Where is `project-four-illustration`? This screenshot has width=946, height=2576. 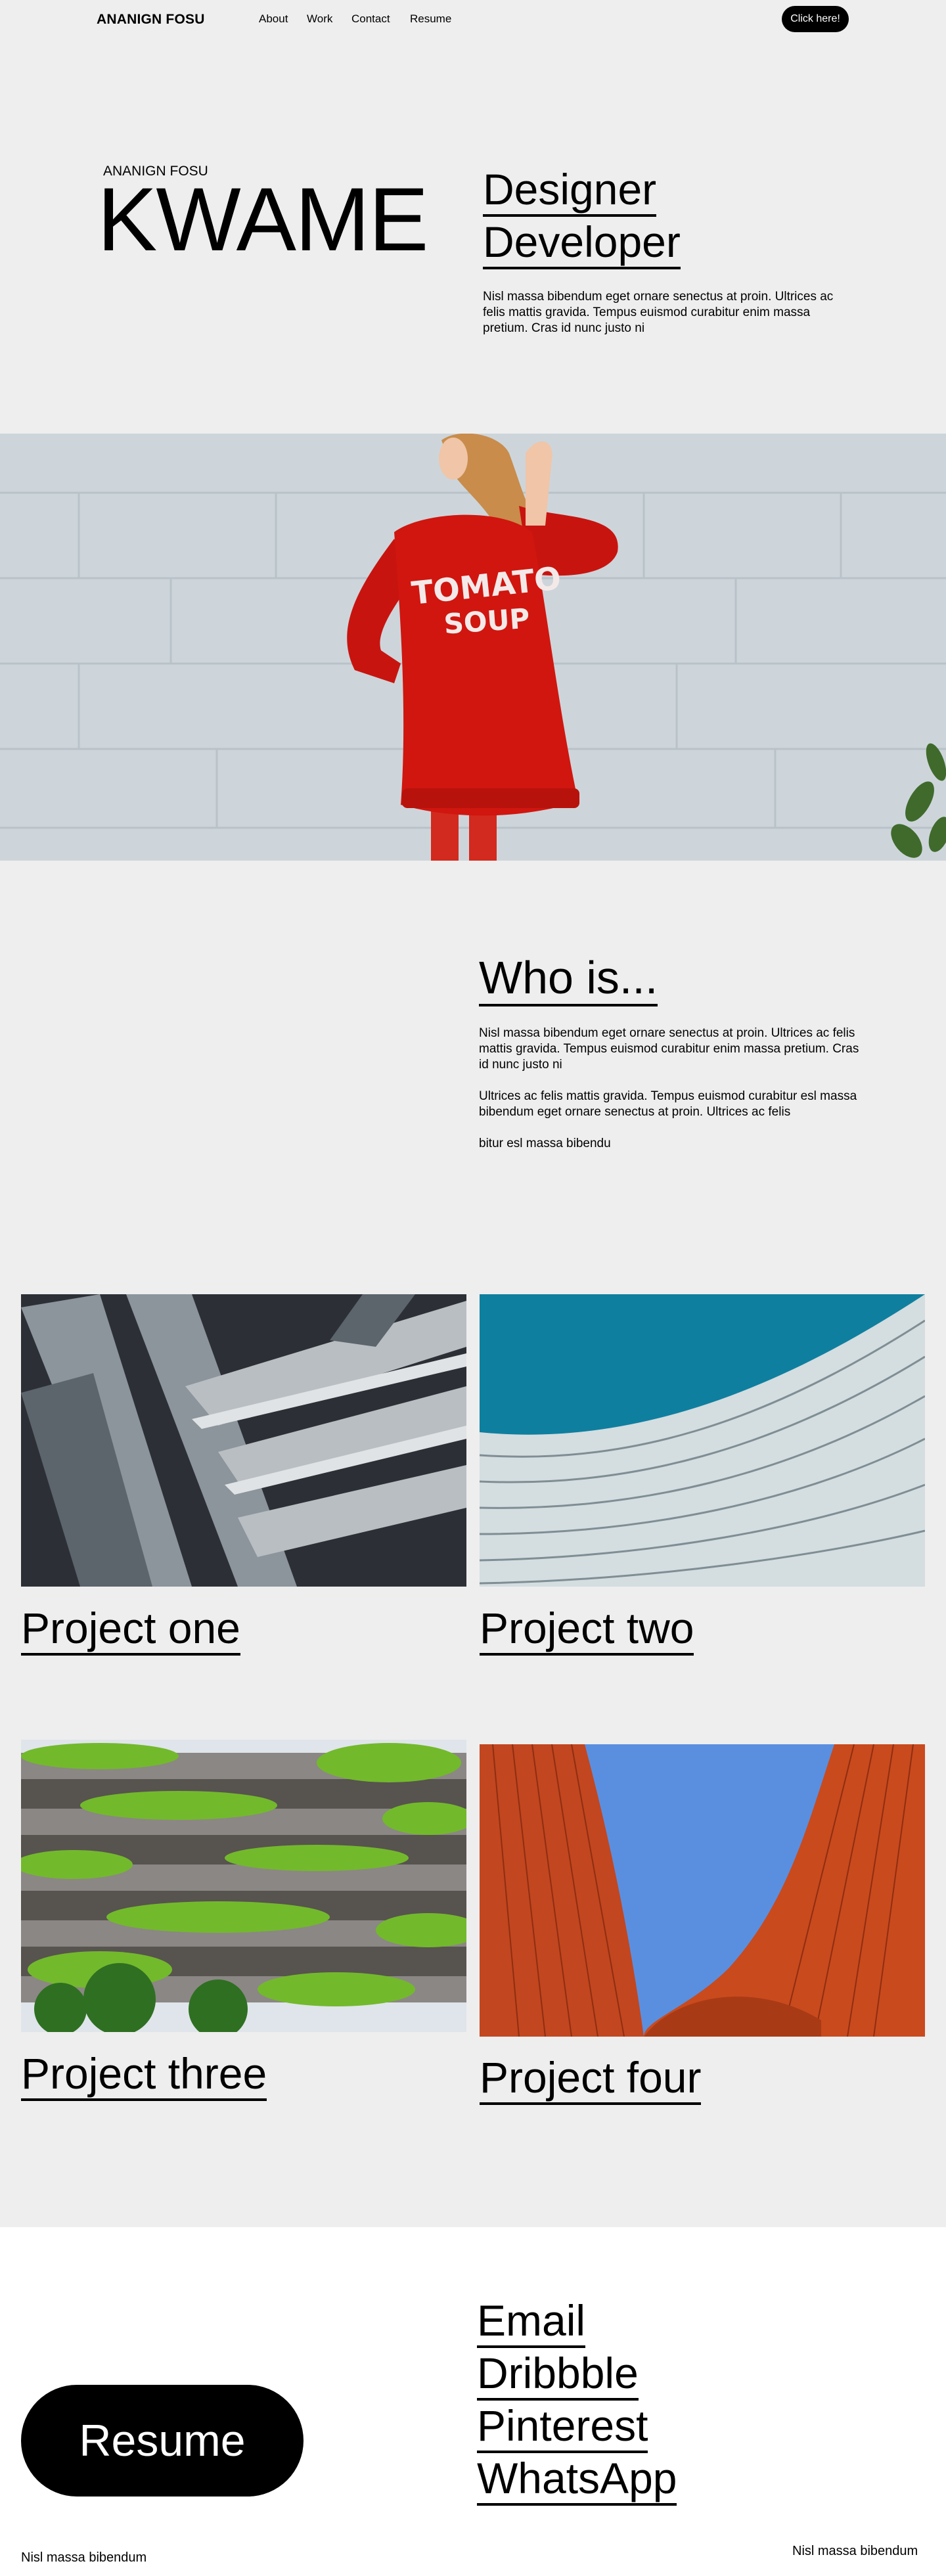
project-four-illustration is located at coordinates (702, 1890).